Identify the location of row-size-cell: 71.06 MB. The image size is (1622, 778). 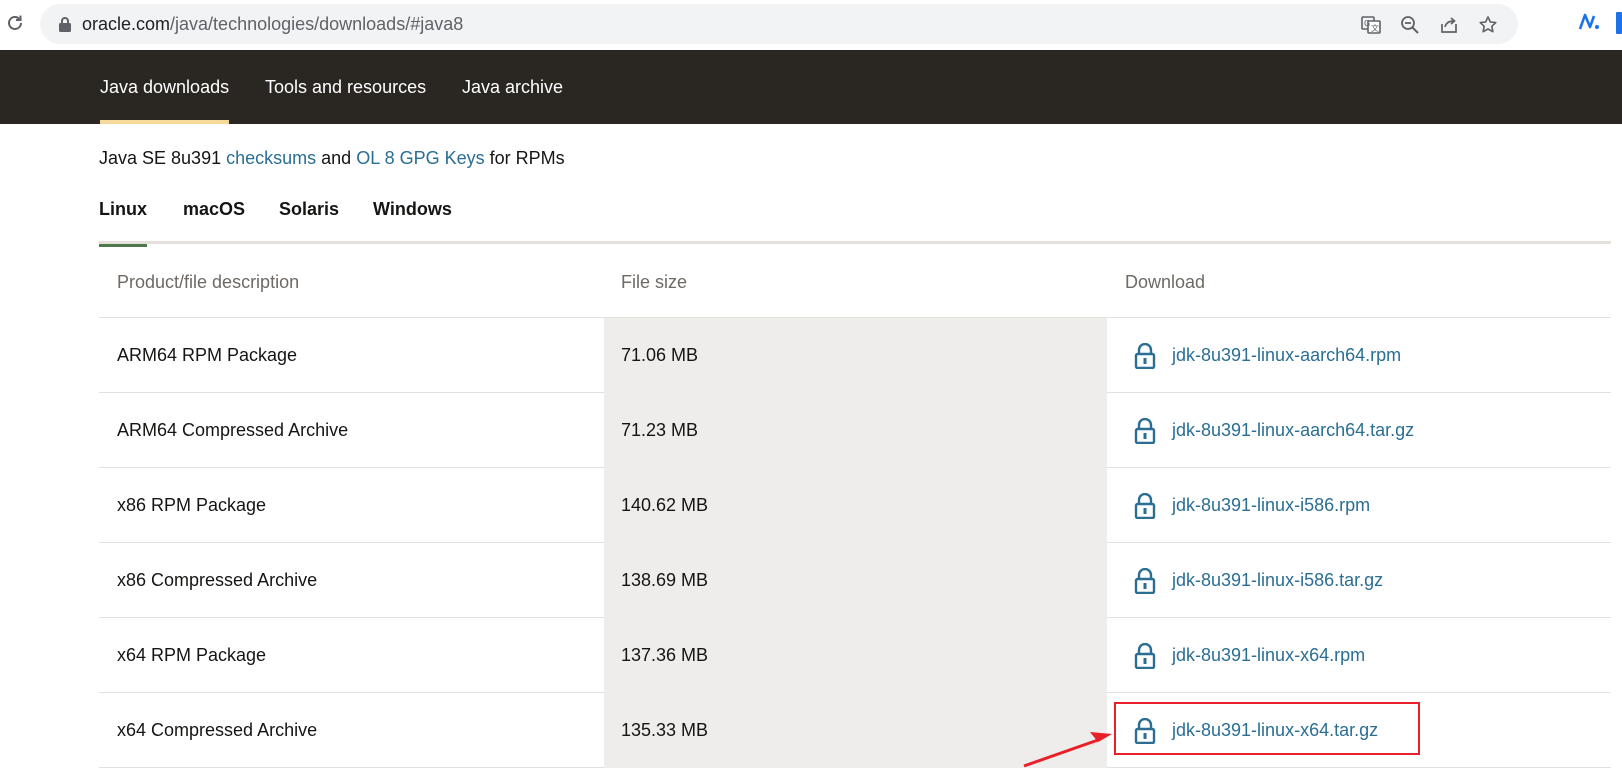
(855, 355).